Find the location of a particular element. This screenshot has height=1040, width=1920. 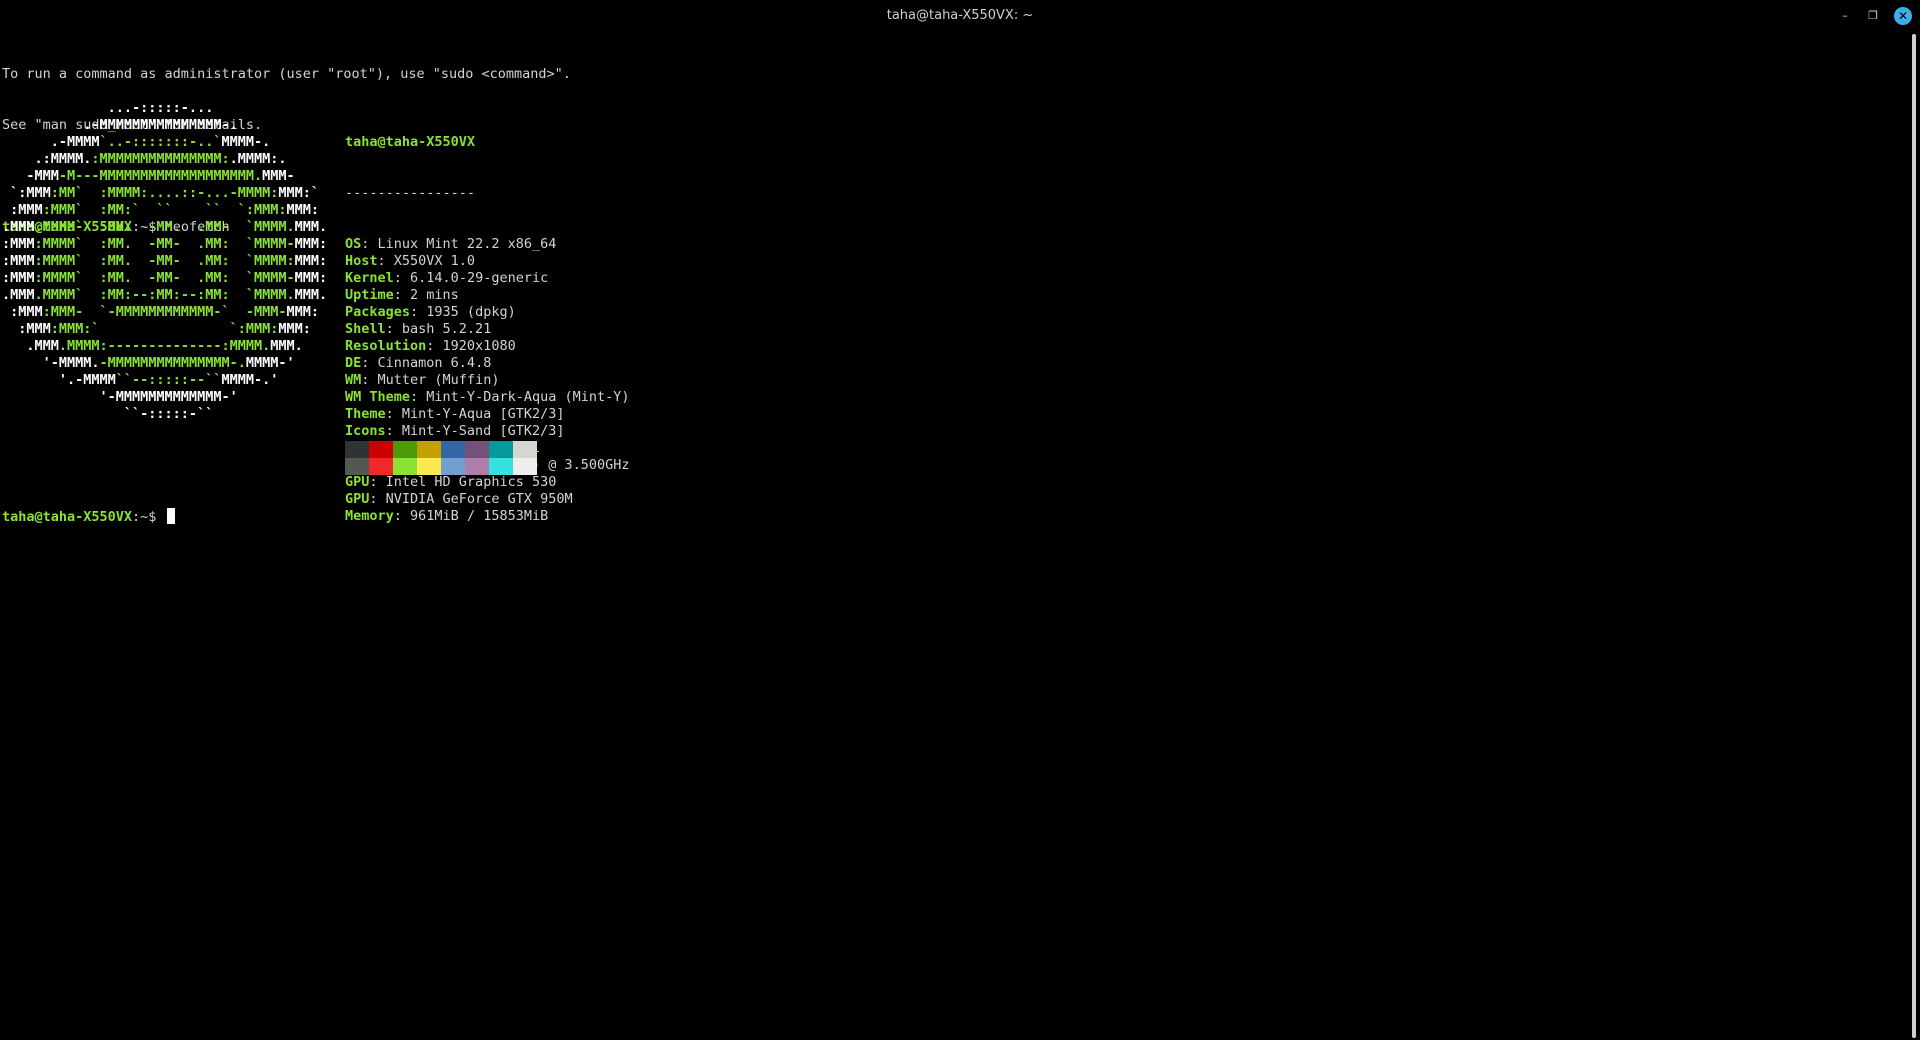

minimize-icon: – is located at coordinates (1845, 16).